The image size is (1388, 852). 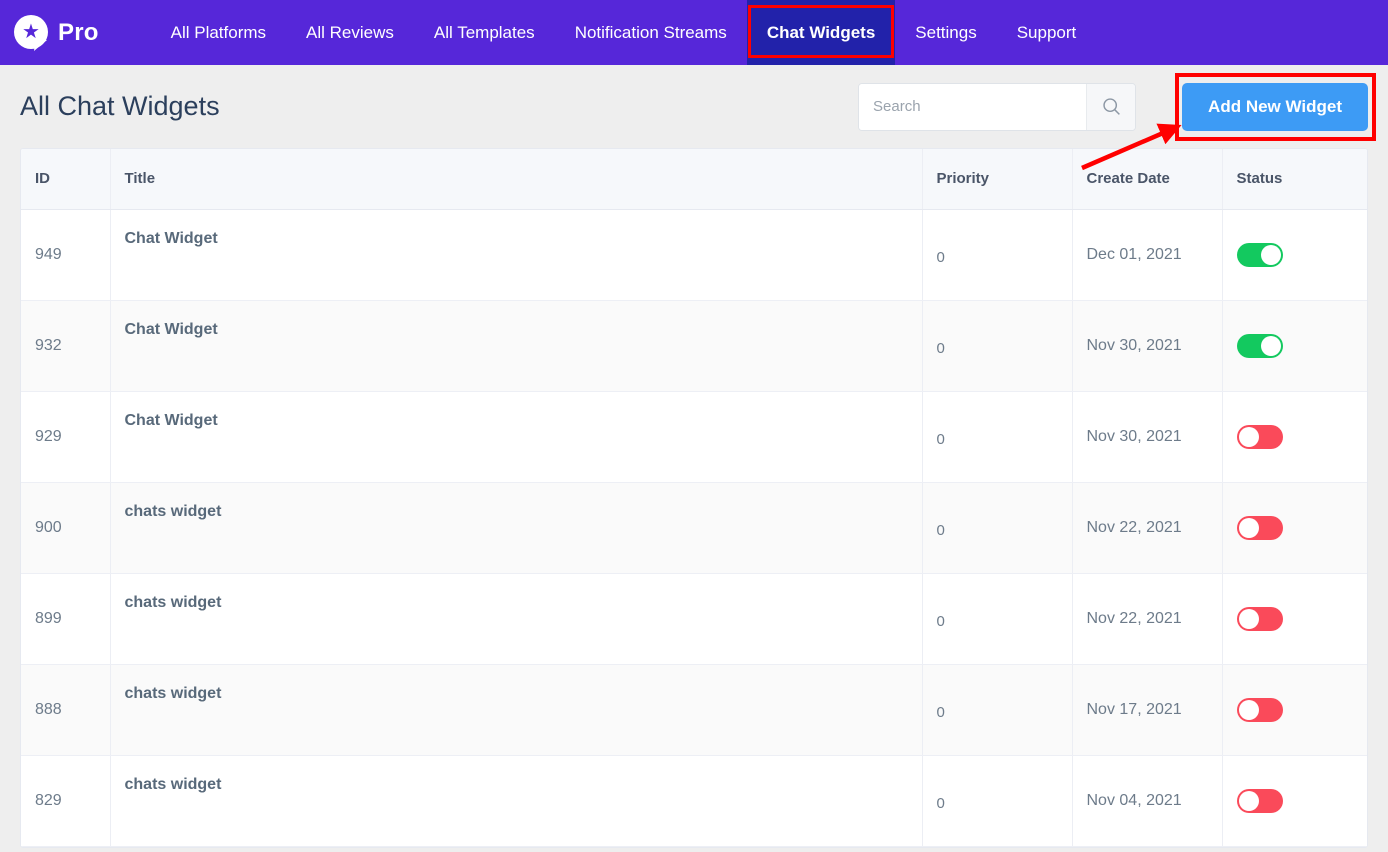 I want to click on table-row: 899 chats widget 0 Nov 22, 2021, so click(x=694, y=619).